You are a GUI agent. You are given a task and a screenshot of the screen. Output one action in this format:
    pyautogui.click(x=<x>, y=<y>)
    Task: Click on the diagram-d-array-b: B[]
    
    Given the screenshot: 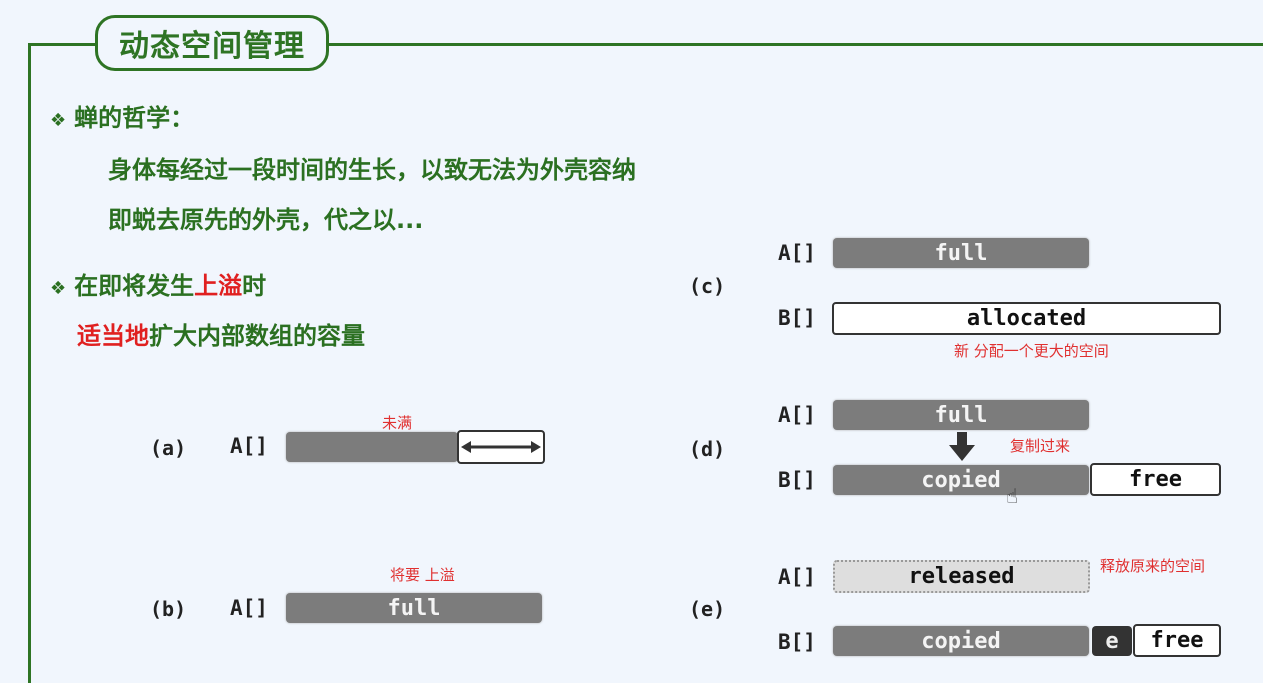 What is the action you would take?
    pyautogui.click(x=797, y=480)
    